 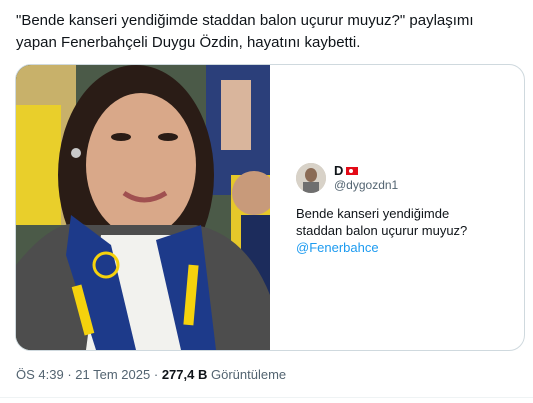 I want to click on quoted-author-name-text: D, so click(x=339, y=170).